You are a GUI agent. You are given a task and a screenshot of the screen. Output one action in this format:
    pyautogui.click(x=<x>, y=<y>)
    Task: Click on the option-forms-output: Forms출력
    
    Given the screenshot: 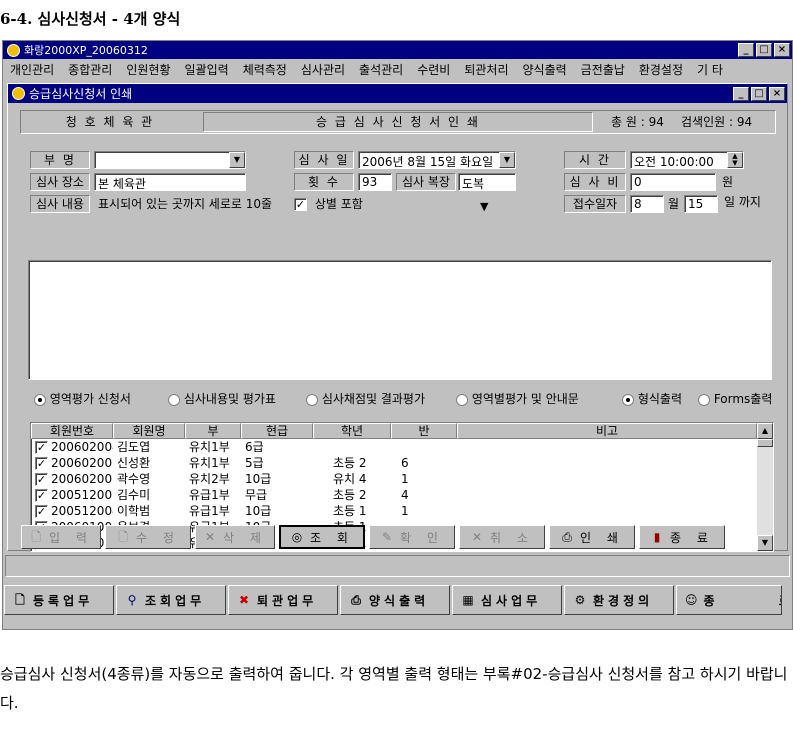 What is the action you would take?
    pyautogui.click(x=735, y=398)
    